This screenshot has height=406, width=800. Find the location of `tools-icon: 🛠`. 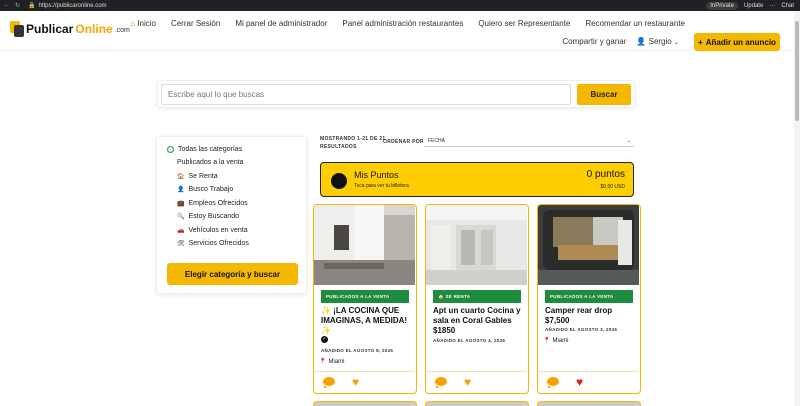

tools-icon: 🛠 is located at coordinates (181, 244).